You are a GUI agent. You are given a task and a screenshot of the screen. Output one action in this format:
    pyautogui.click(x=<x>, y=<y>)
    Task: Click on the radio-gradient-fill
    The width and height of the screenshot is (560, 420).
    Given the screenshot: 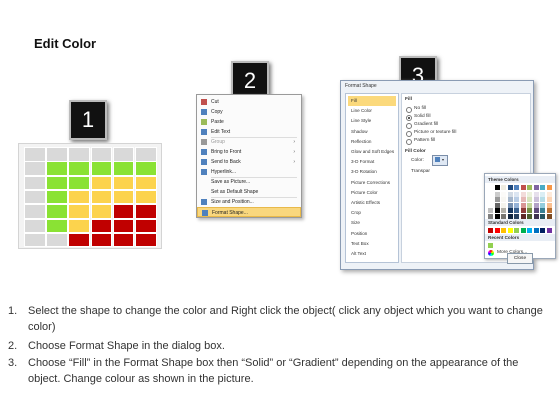 What is the action you would take?
    pyautogui.click(x=409, y=126)
    